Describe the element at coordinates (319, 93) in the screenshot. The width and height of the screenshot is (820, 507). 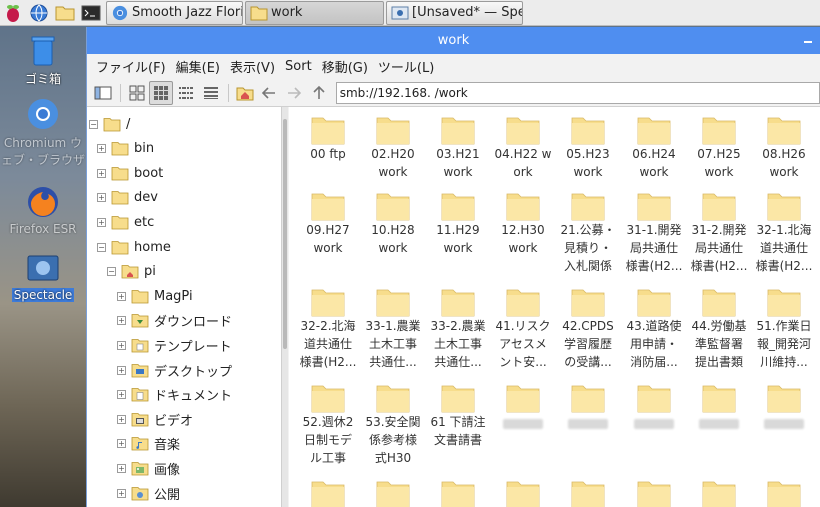
I see `up-button` at that location.